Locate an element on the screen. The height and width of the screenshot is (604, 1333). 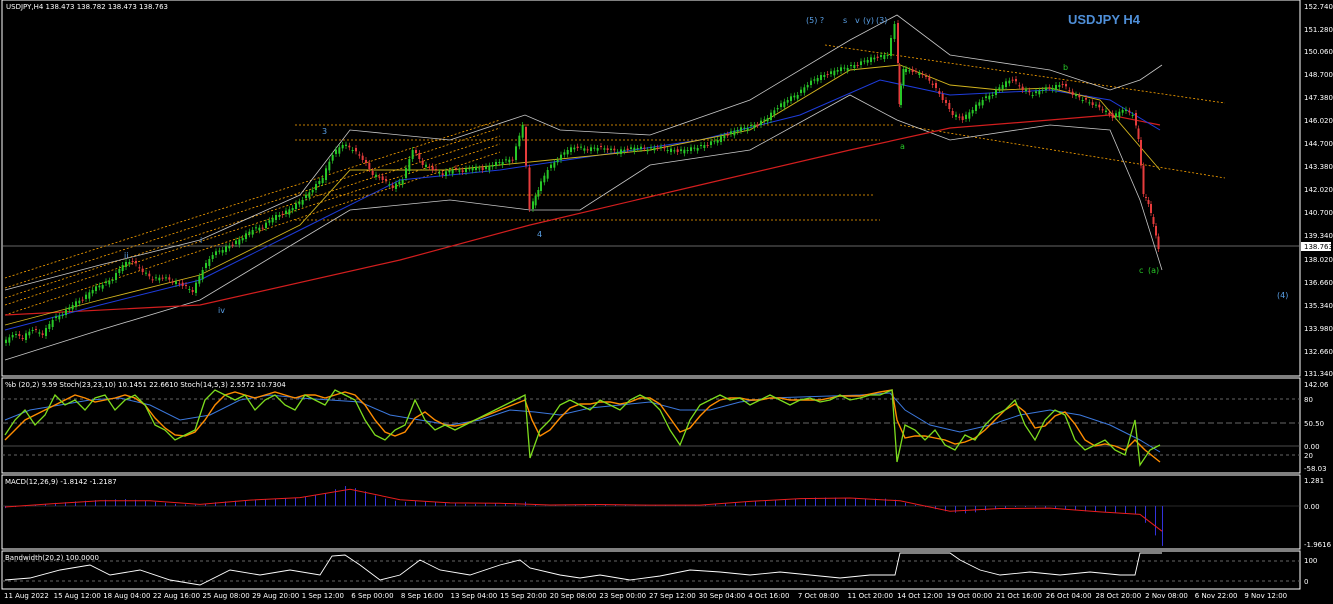
time-tick: 23 Sep 00:00 is located at coordinates (622, 596).